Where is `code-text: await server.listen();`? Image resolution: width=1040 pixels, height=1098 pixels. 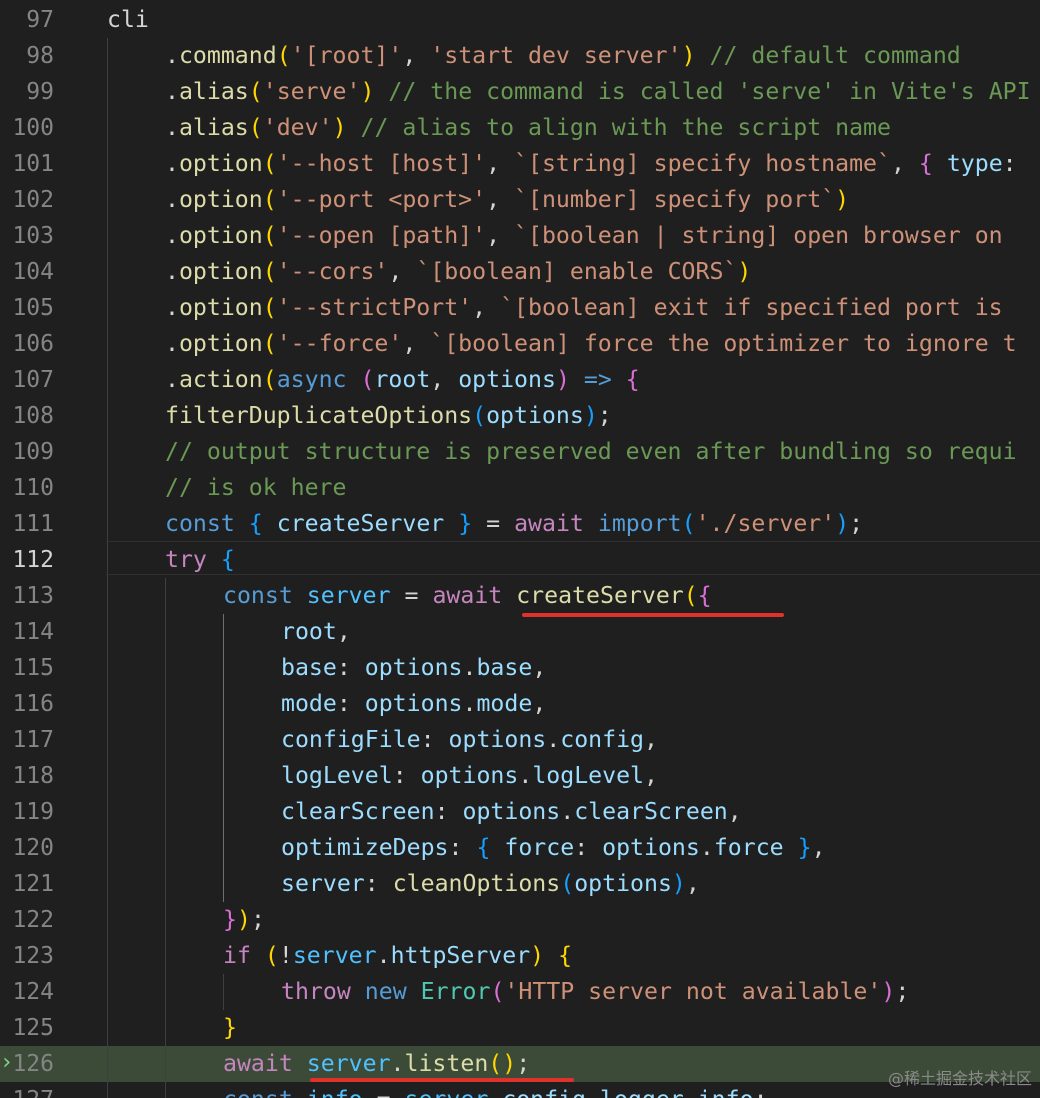
code-text: await server.listen(); is located at coordinates (376, 1064).